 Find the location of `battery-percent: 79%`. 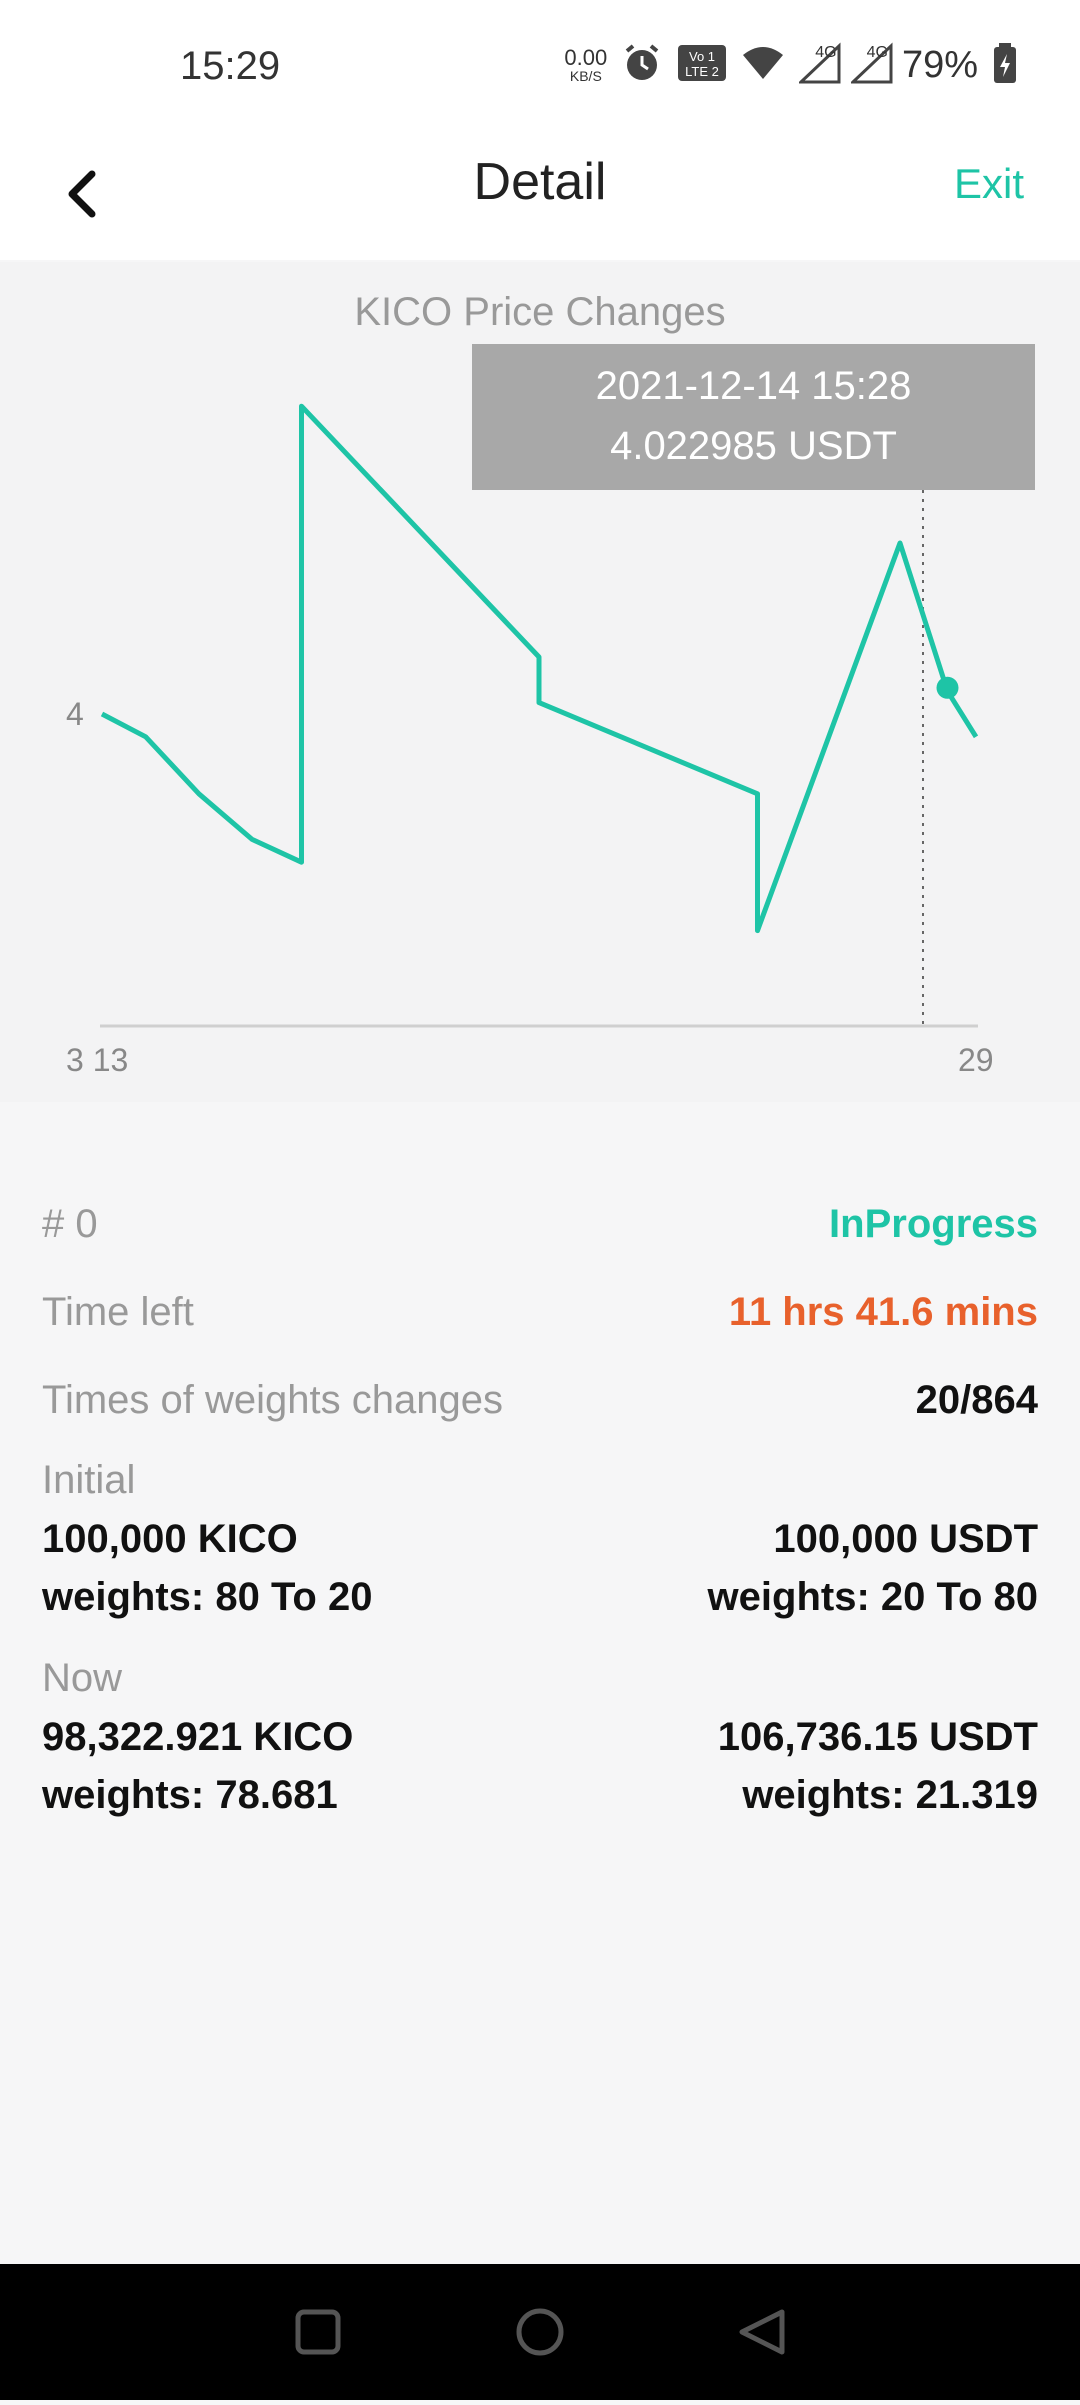

battery-percent: 79% is located at coordinates (939, 64).